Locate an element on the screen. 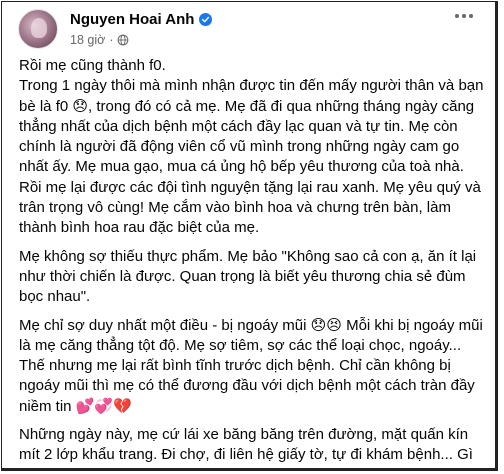 Image resolution: width=504 pixels, height=474 pixels. post-time-row: 18 giờ · is located at coordinates (141, 40).